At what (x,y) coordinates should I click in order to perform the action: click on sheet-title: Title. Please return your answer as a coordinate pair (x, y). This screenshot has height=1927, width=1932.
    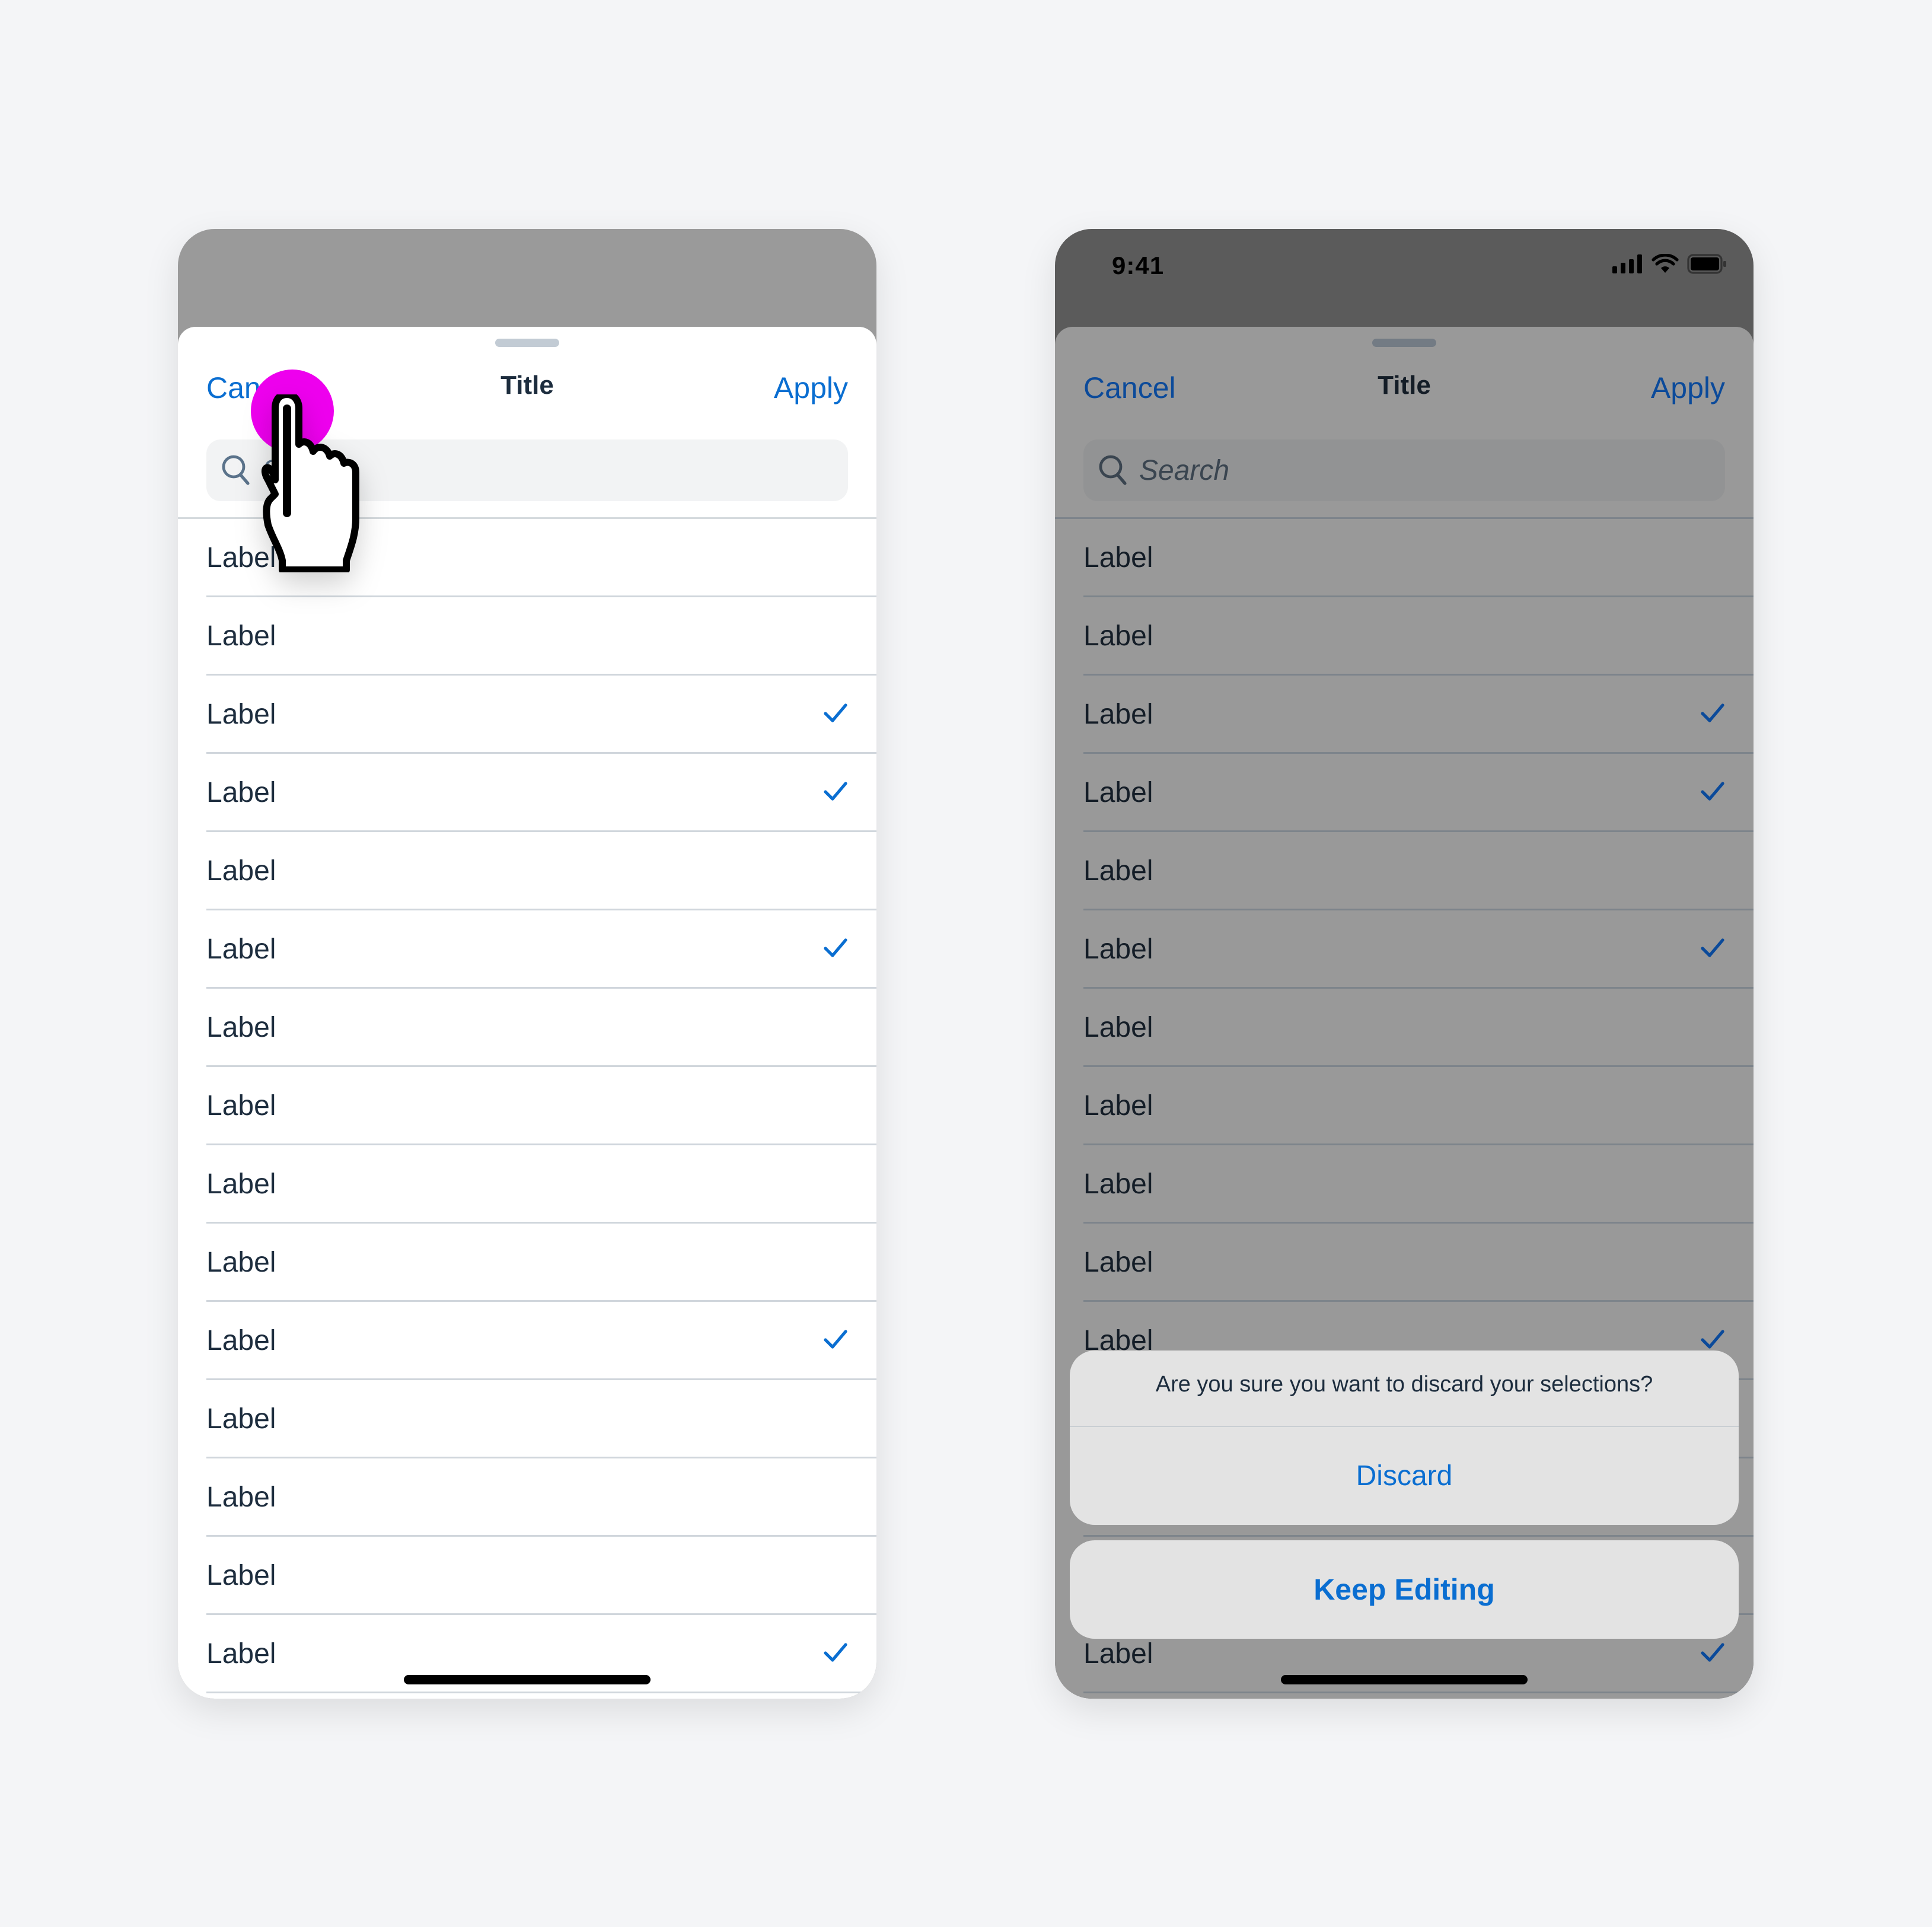
    Looking at the image, I should click on (1404, 385).